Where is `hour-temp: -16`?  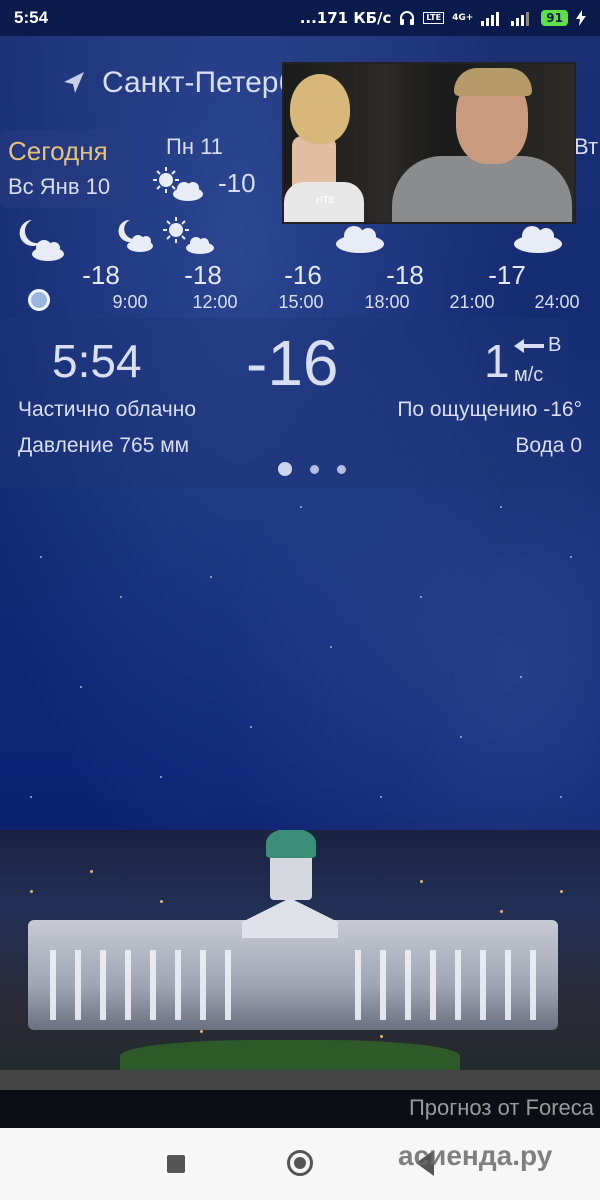 hour-temp: -16 is located at coordinates (303, 275).